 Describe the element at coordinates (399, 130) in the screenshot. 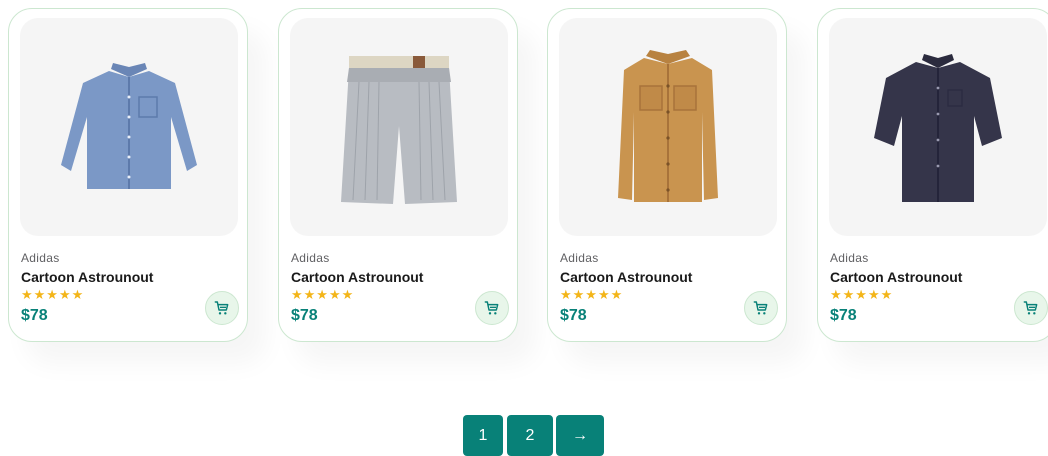

I see `grey-shorts-image` at that location.